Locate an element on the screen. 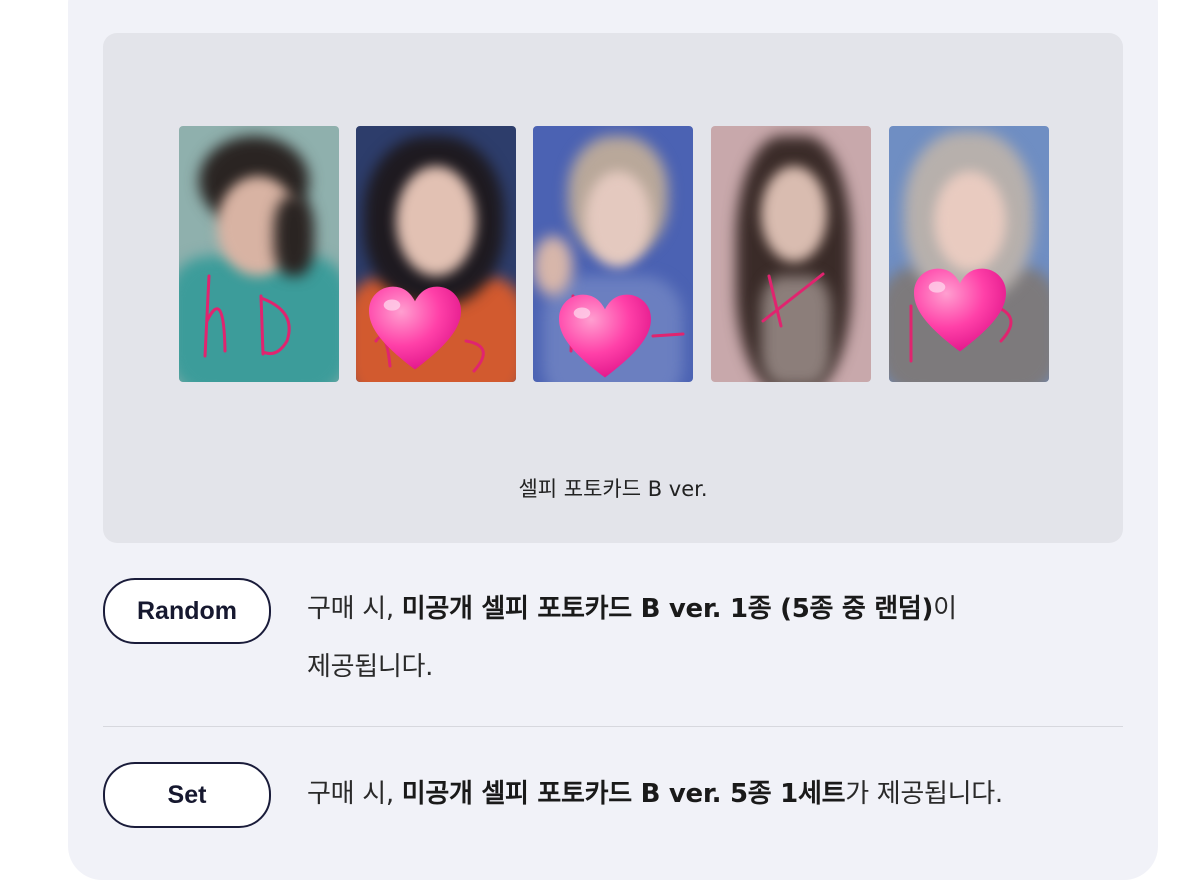  random-button: Random is located at coordinates (187, 611).